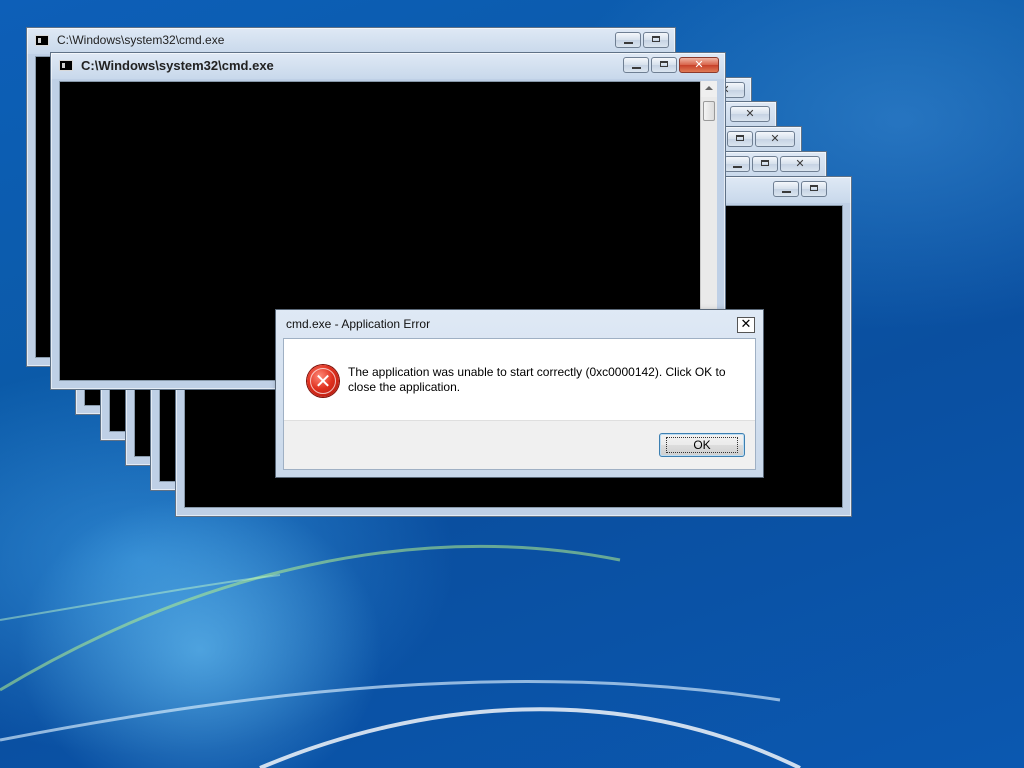 The height and width of the screenshot is (768, 1024). What do you see at coordinates (709, 89) in the screenshot?
I see `scroll-up-arrow-icon` at bounding box center [709, 89].